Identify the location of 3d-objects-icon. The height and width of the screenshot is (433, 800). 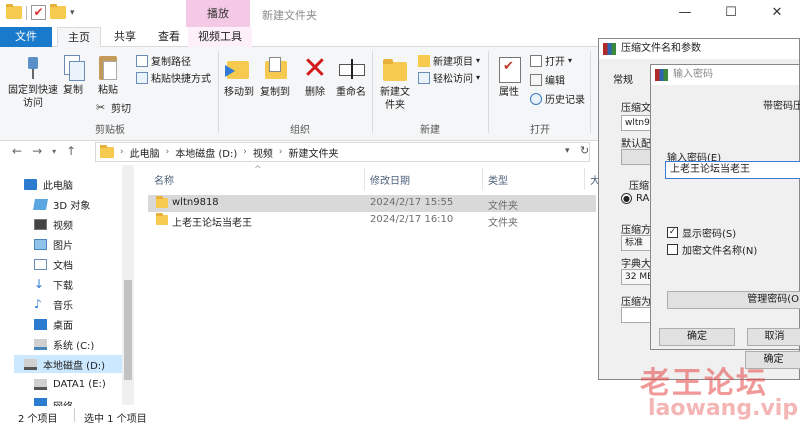
(40, 204).